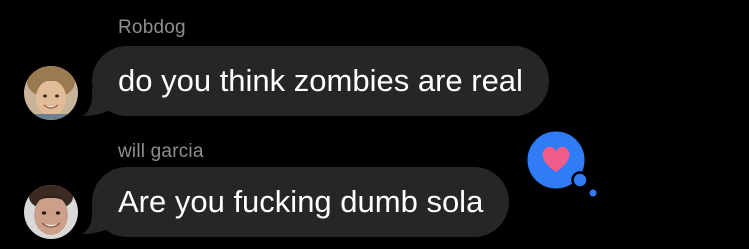 The image size is (749, 249). Describe the element at coordinates (161, 151) in the screenshot. I see `sender-name: will garcia` at that location.